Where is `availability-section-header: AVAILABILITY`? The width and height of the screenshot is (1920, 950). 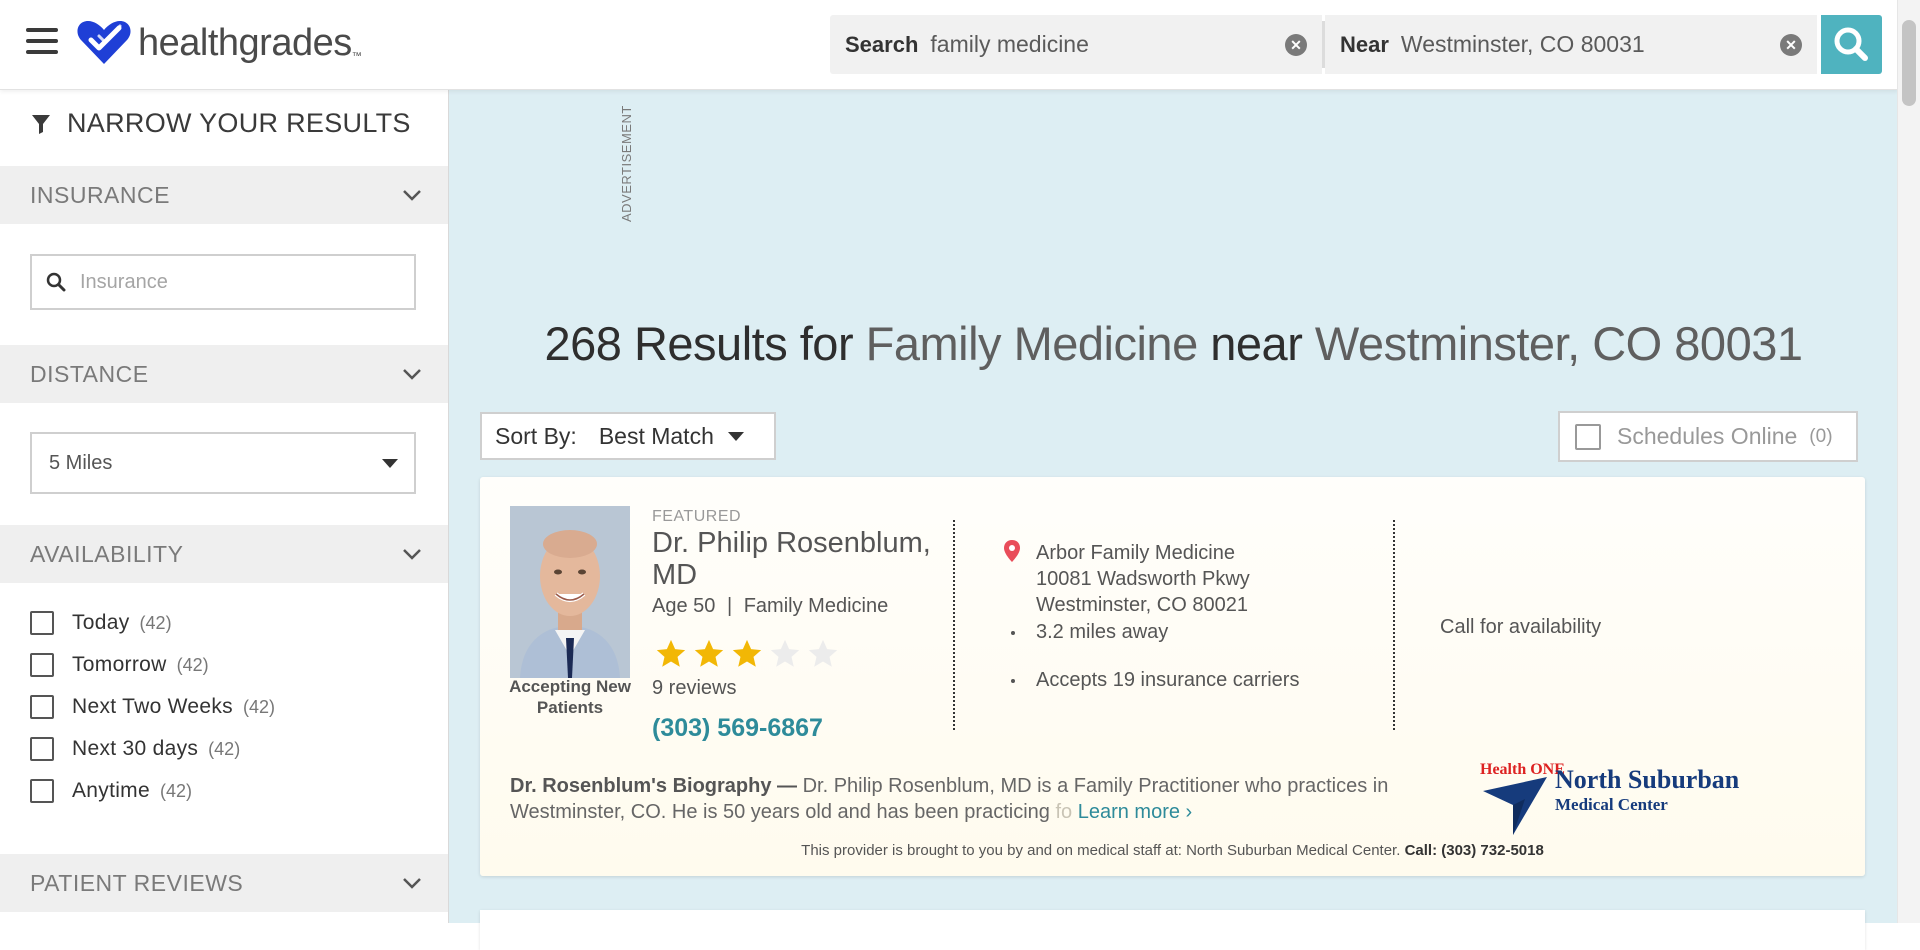 availability-section-header: AVAILABILITY is located at coordinates (224, 554).